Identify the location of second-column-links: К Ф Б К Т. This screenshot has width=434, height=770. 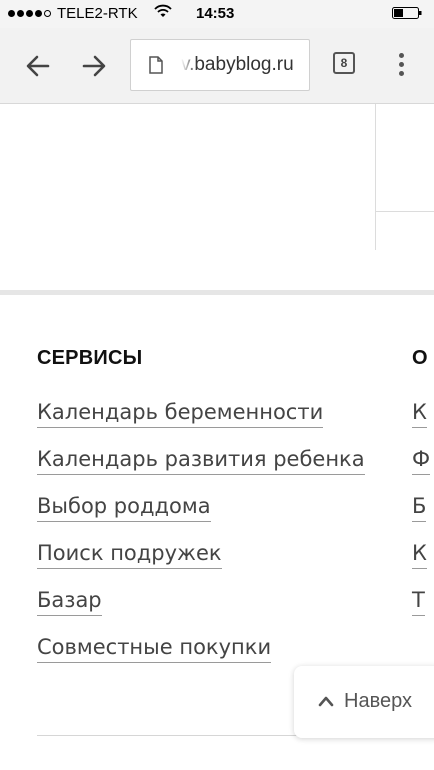
(421, 517).